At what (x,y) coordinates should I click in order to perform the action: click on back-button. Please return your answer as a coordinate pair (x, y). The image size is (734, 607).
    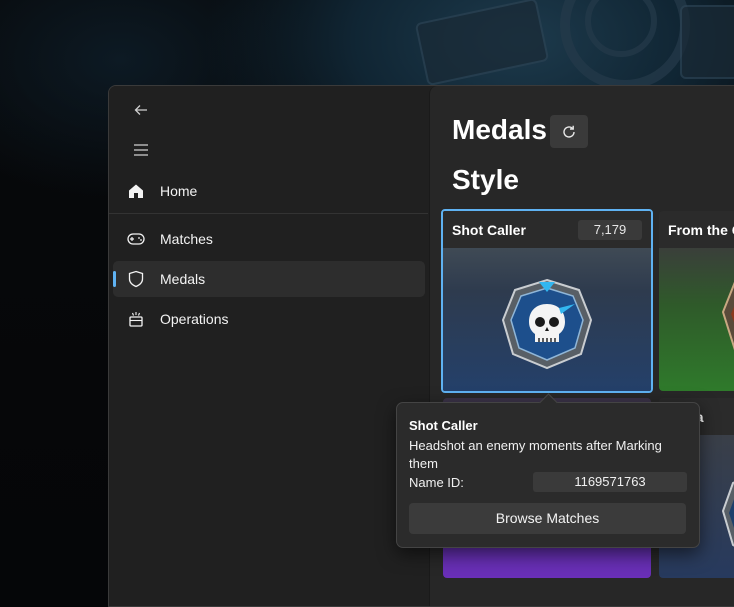
    Looking at the image, I should click on (141, 110).